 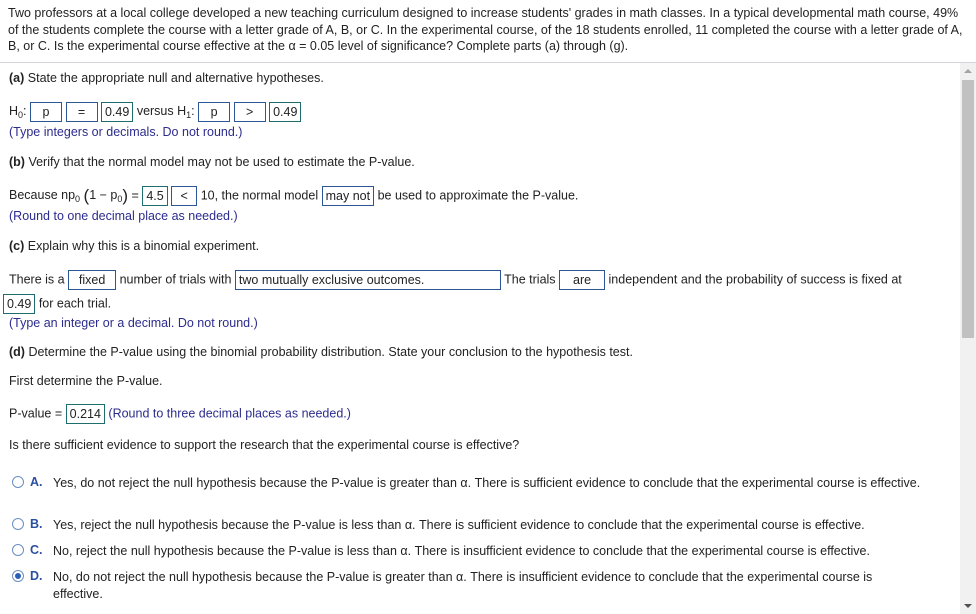 What do you see at coordinates (117, 112) in the screenshot?
I see `h0-value-input: 0.49` at bounding box center [117, 112].